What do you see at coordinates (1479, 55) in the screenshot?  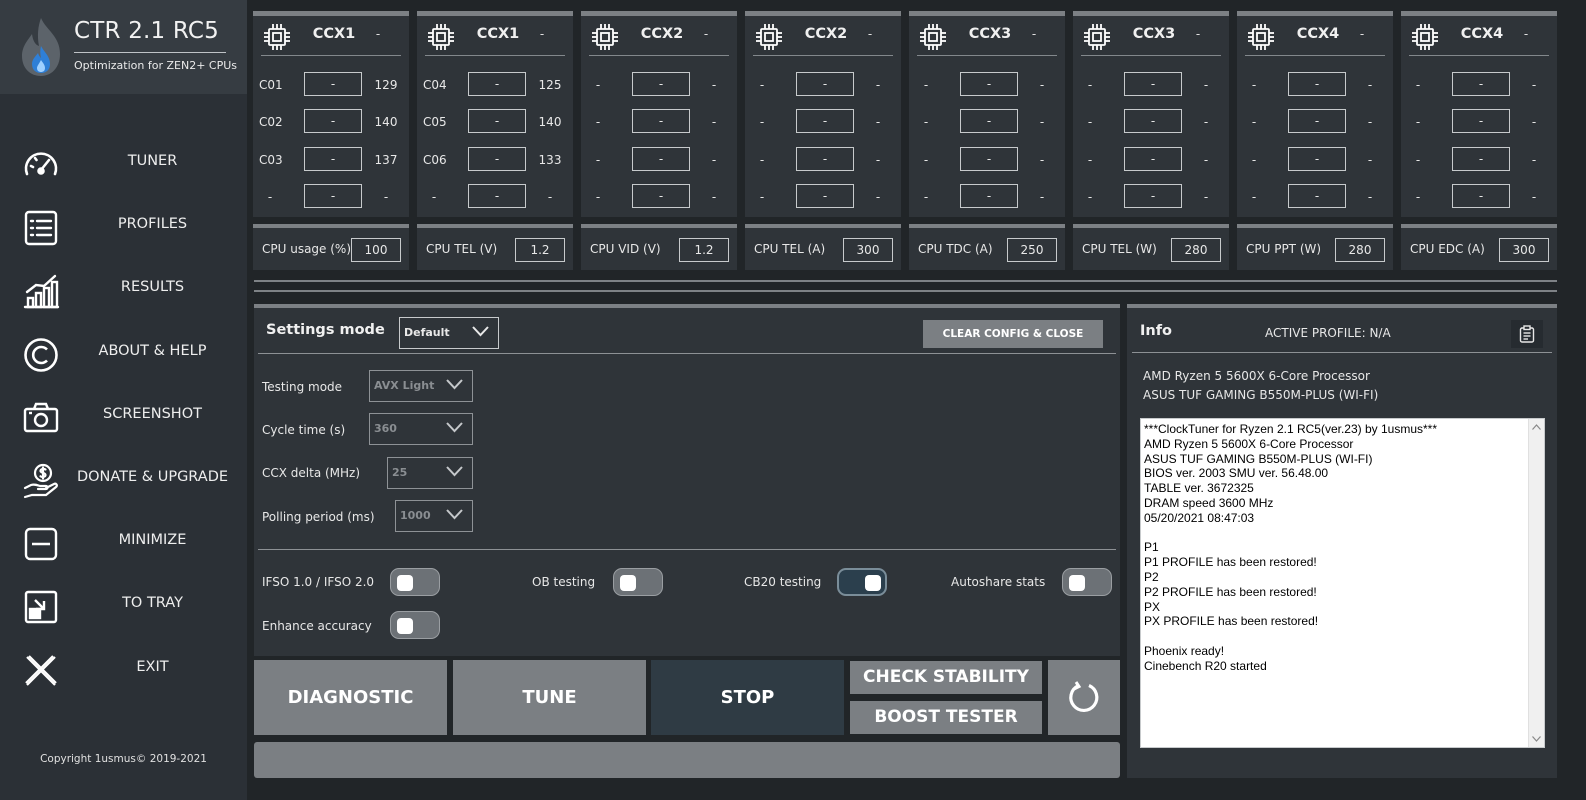 I see `ccx-divider` at bounding box center [1479, 55].